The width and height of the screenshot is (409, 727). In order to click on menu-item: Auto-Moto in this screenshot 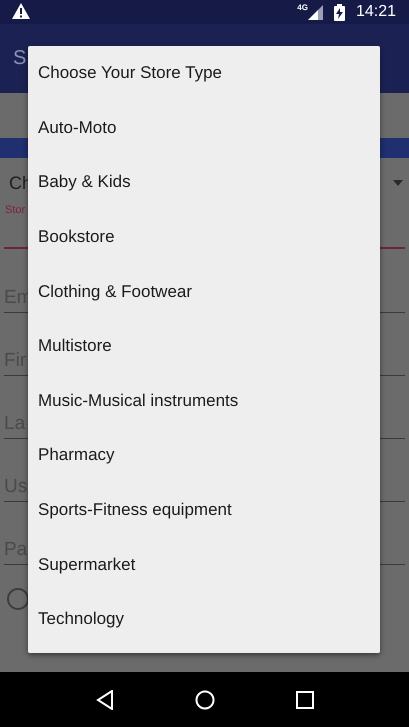, I will do `click(204, 128)`.